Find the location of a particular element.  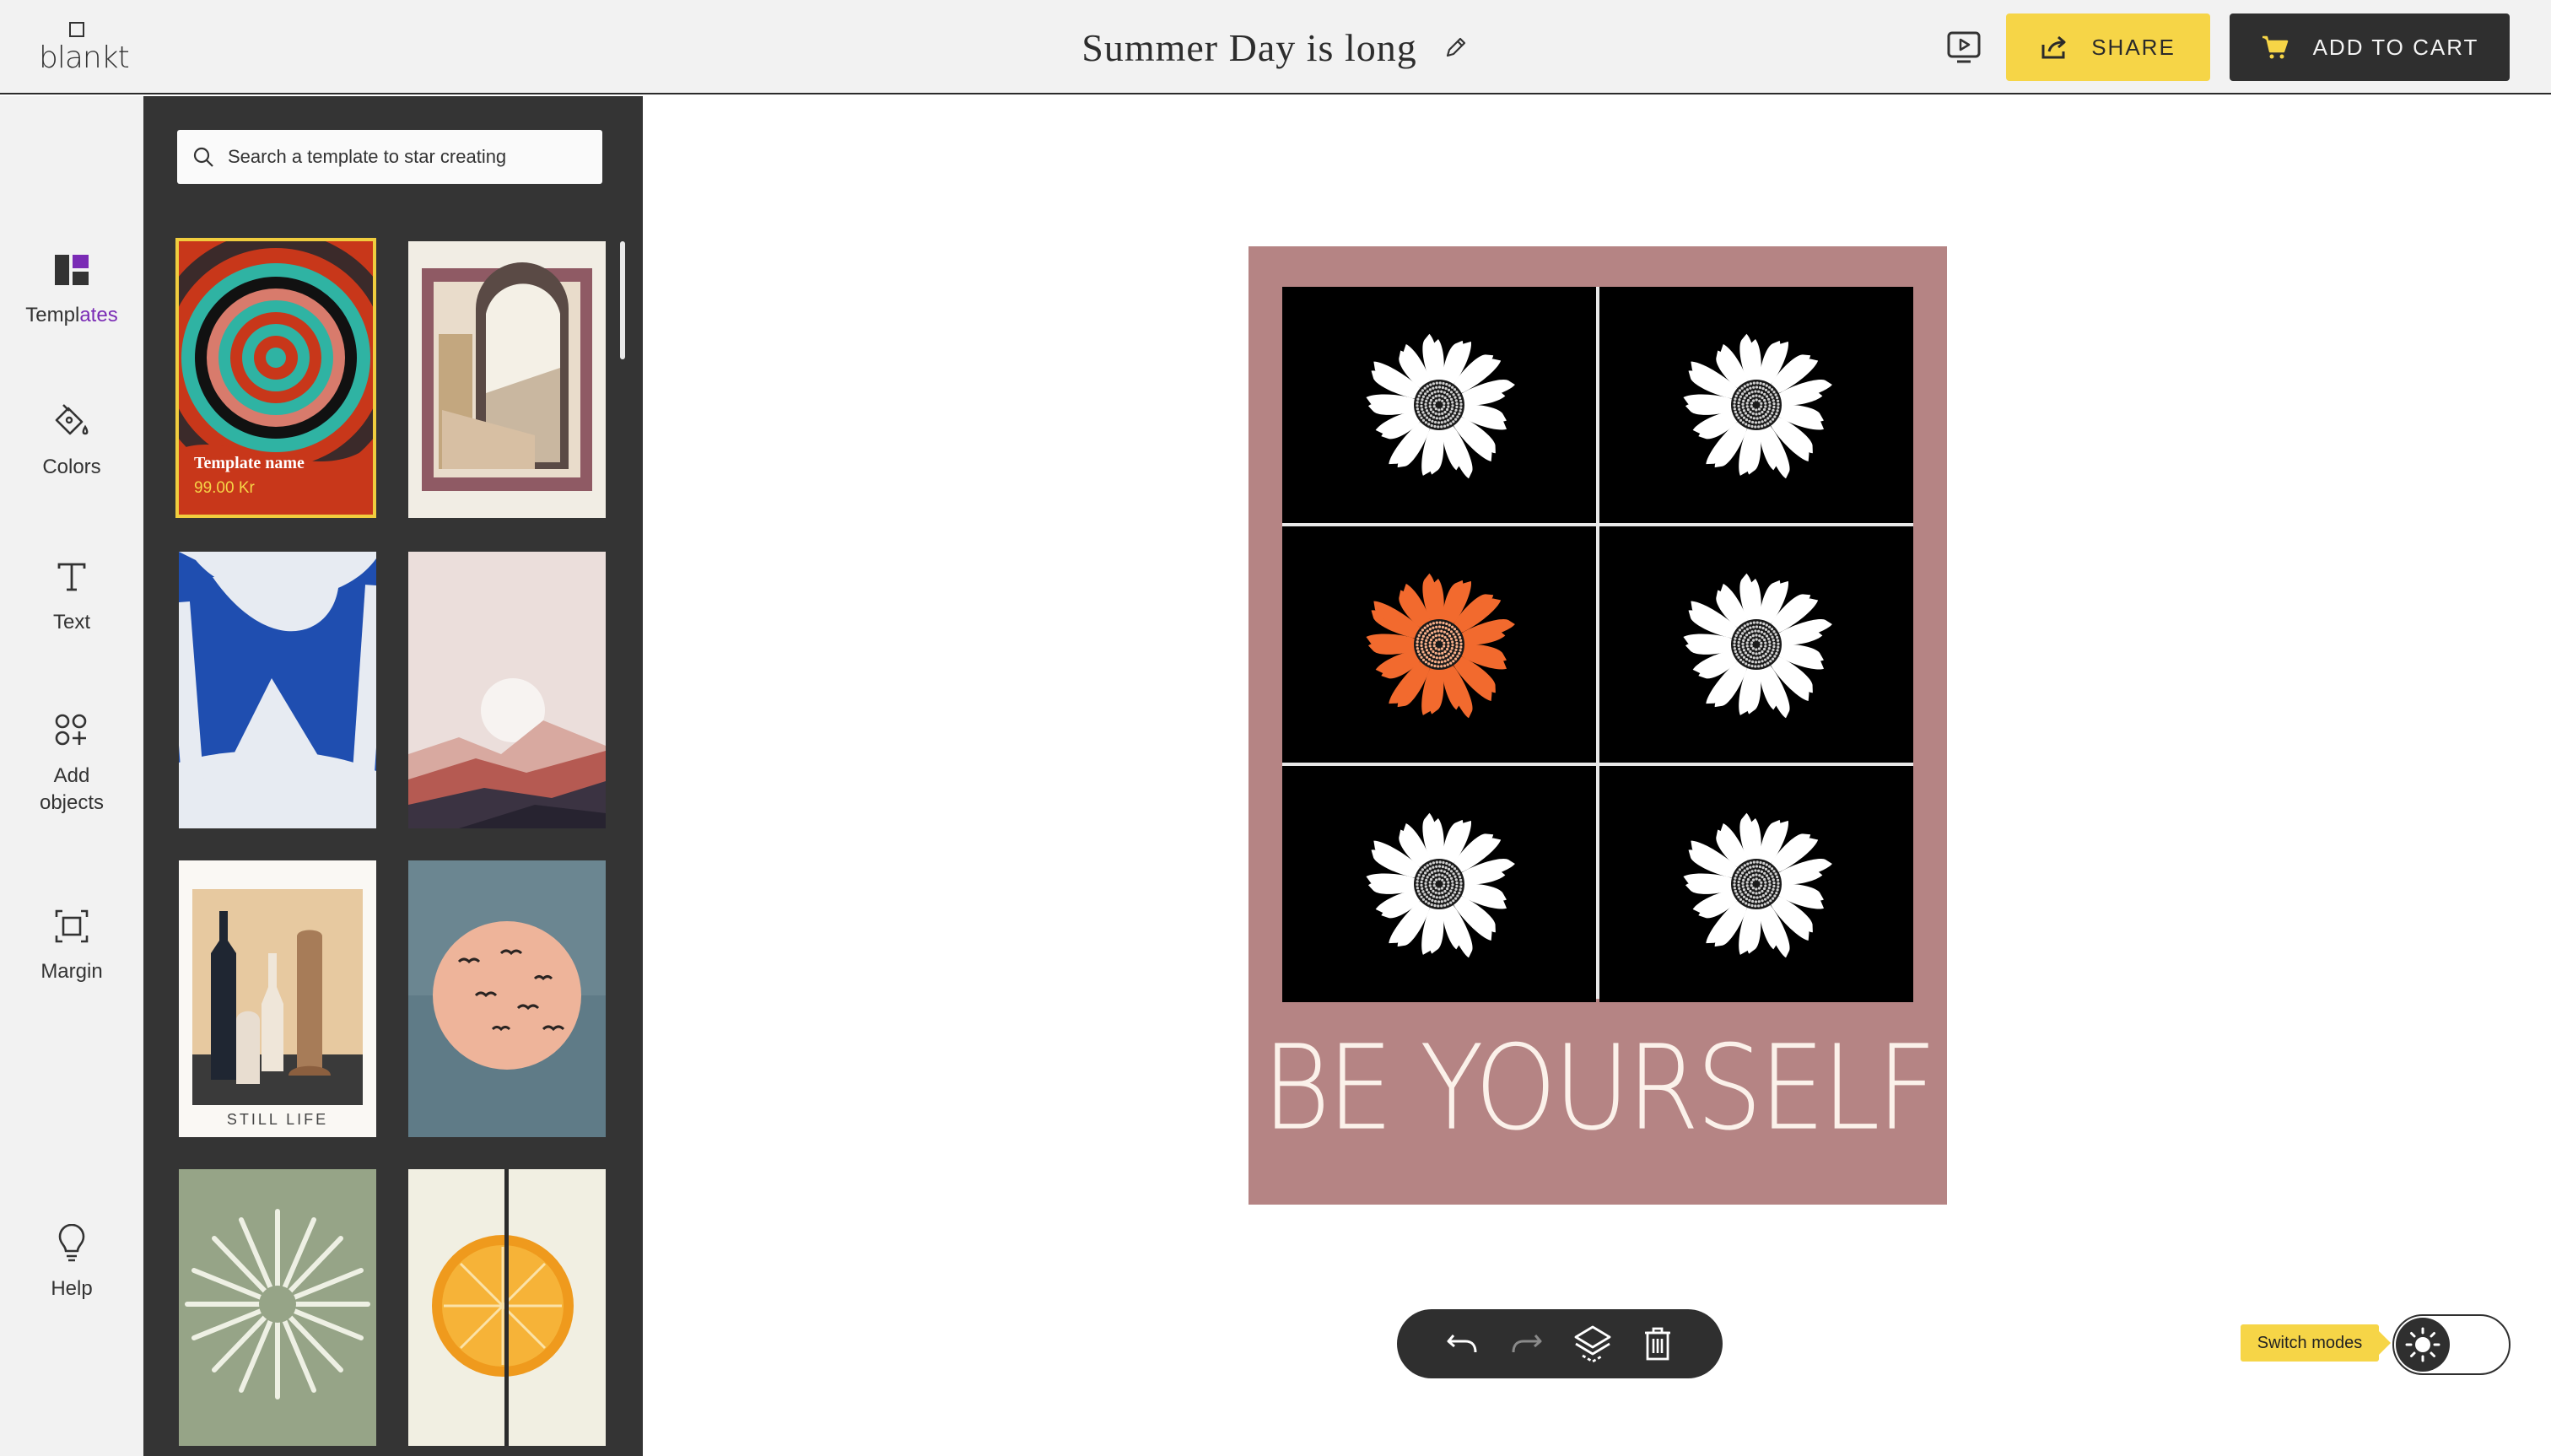

share-label: SHARE is located at coordinates (2133, 47).